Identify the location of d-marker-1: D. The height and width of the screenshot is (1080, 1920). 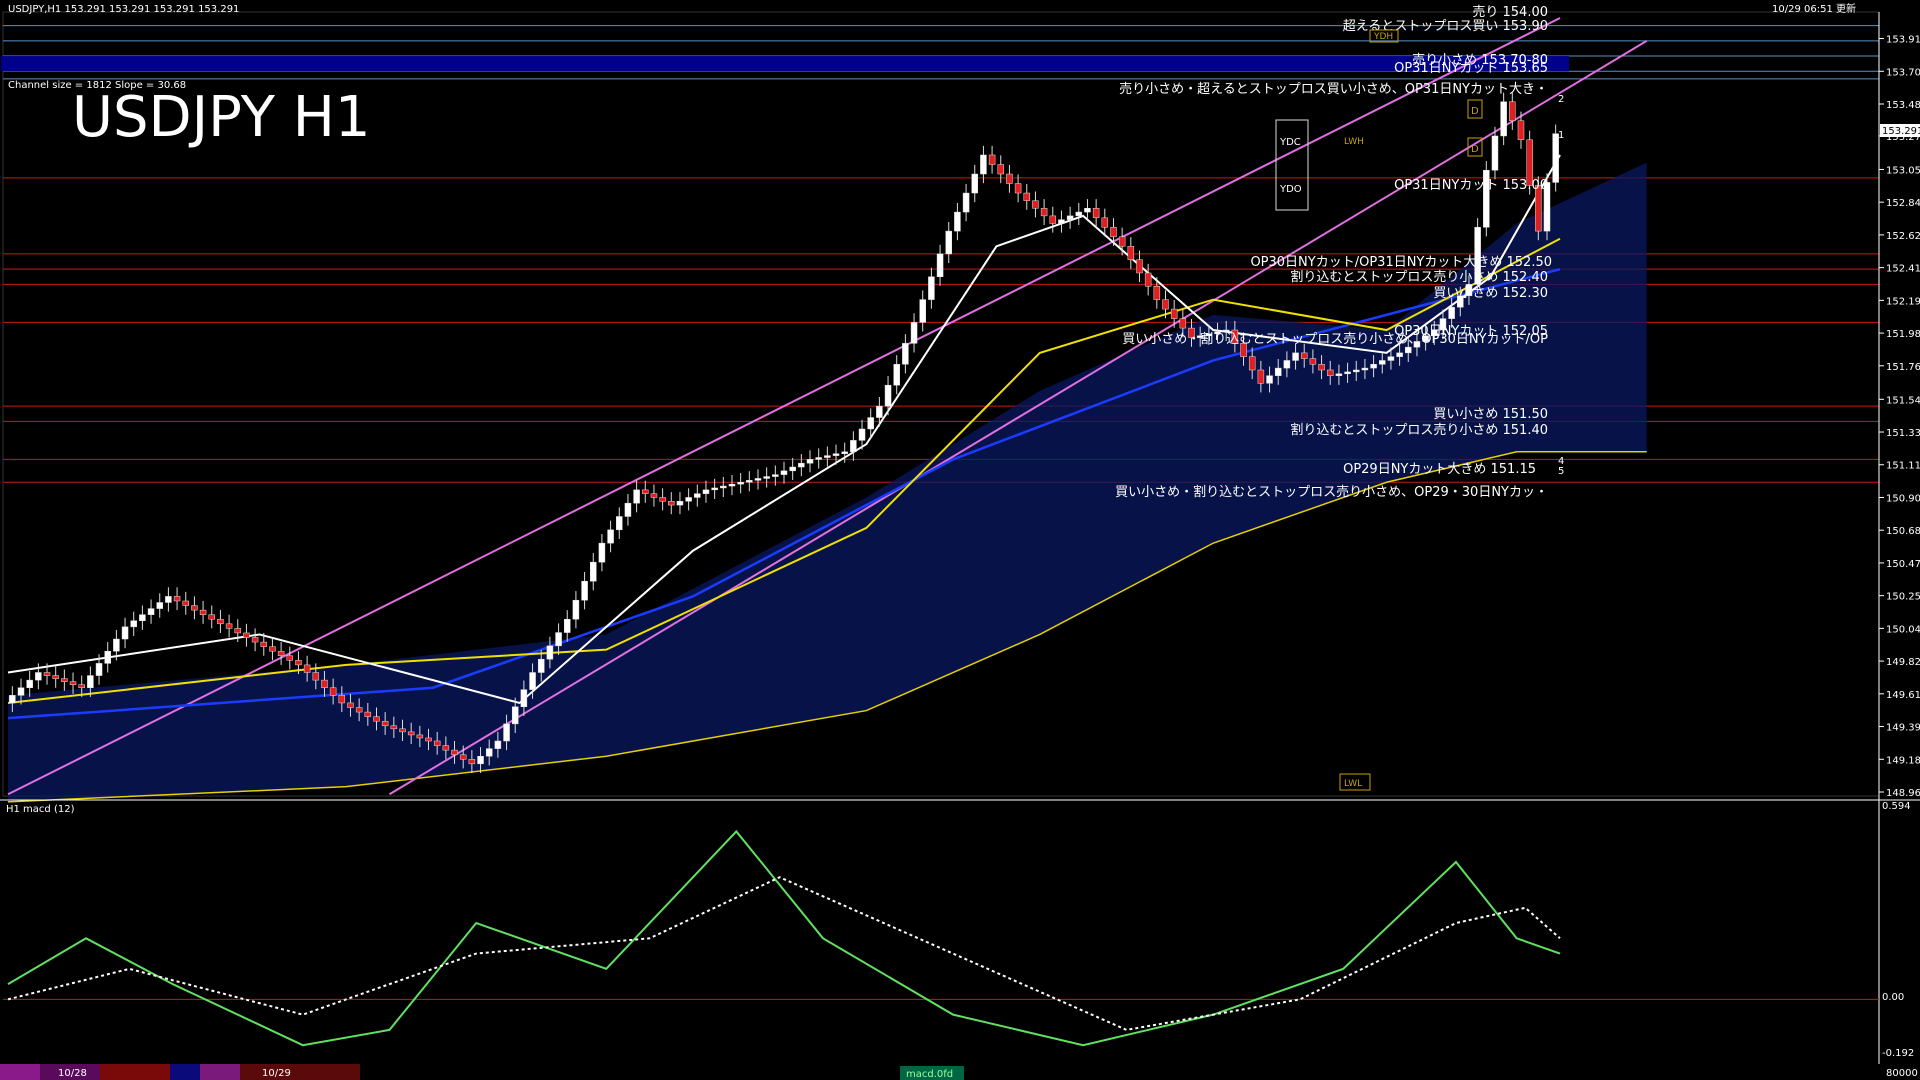
(1475, 111).